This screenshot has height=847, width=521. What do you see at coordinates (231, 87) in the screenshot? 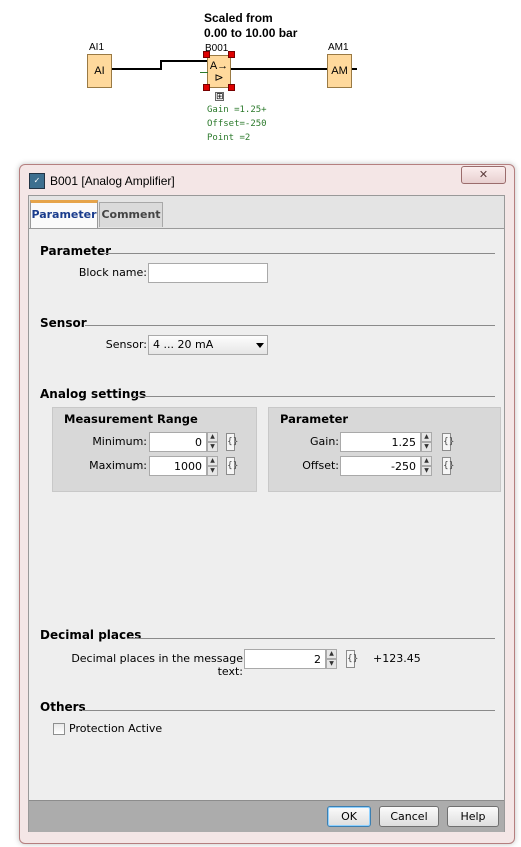
I see `selection-handle-br` at bounding box center [231, 87].